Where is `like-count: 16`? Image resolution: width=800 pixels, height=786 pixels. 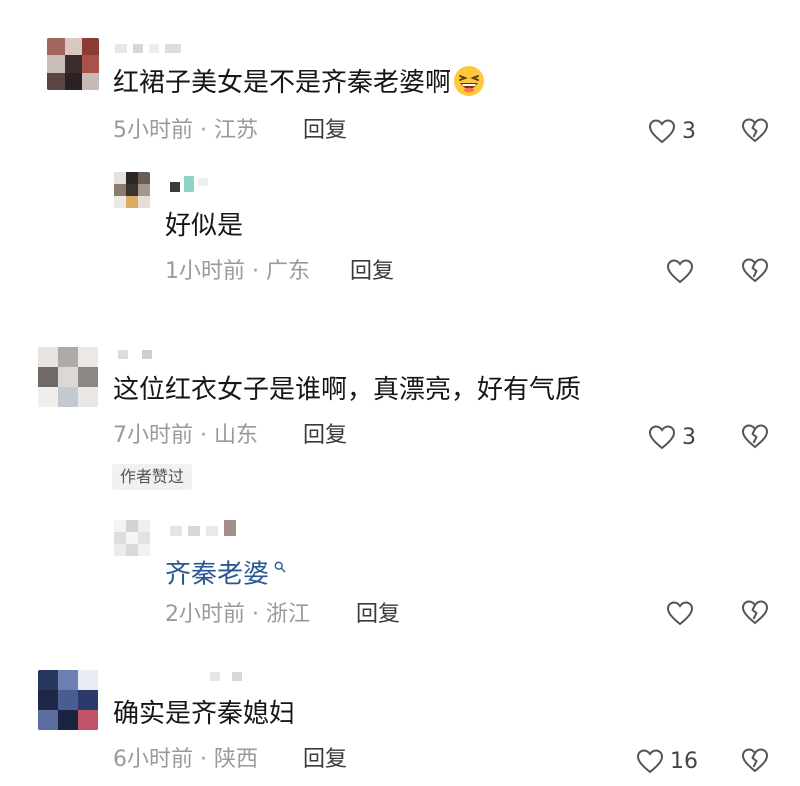
like-count: 16 is located at coordinates (684, 761).